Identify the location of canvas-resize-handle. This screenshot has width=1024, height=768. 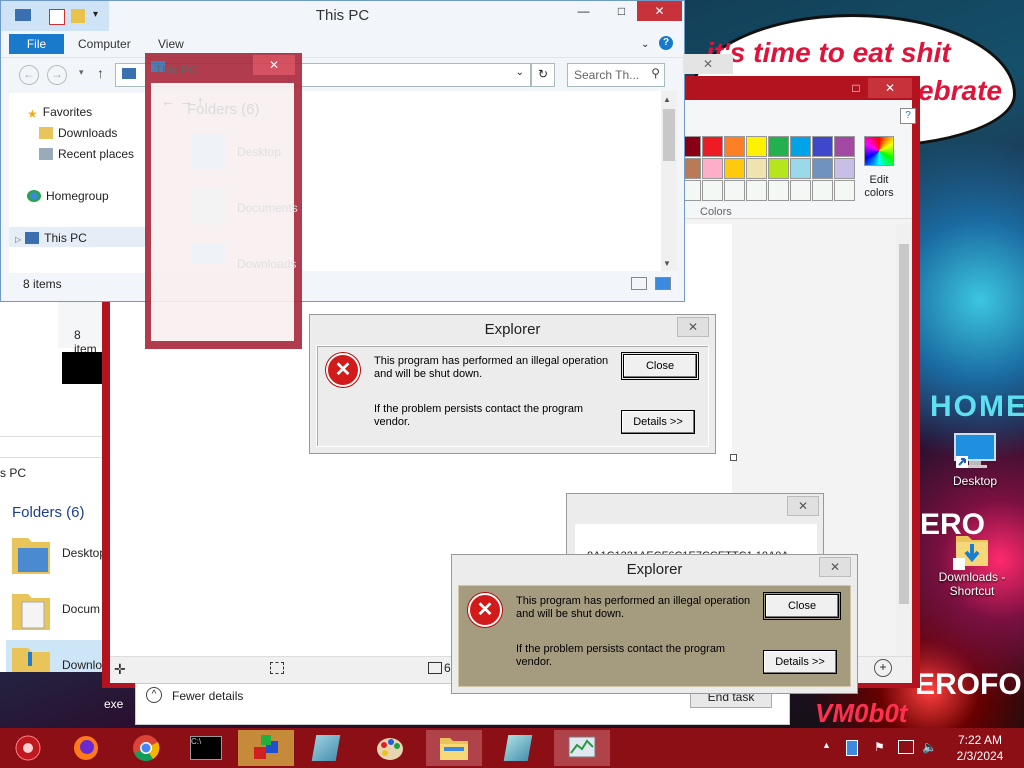
(733, 457).